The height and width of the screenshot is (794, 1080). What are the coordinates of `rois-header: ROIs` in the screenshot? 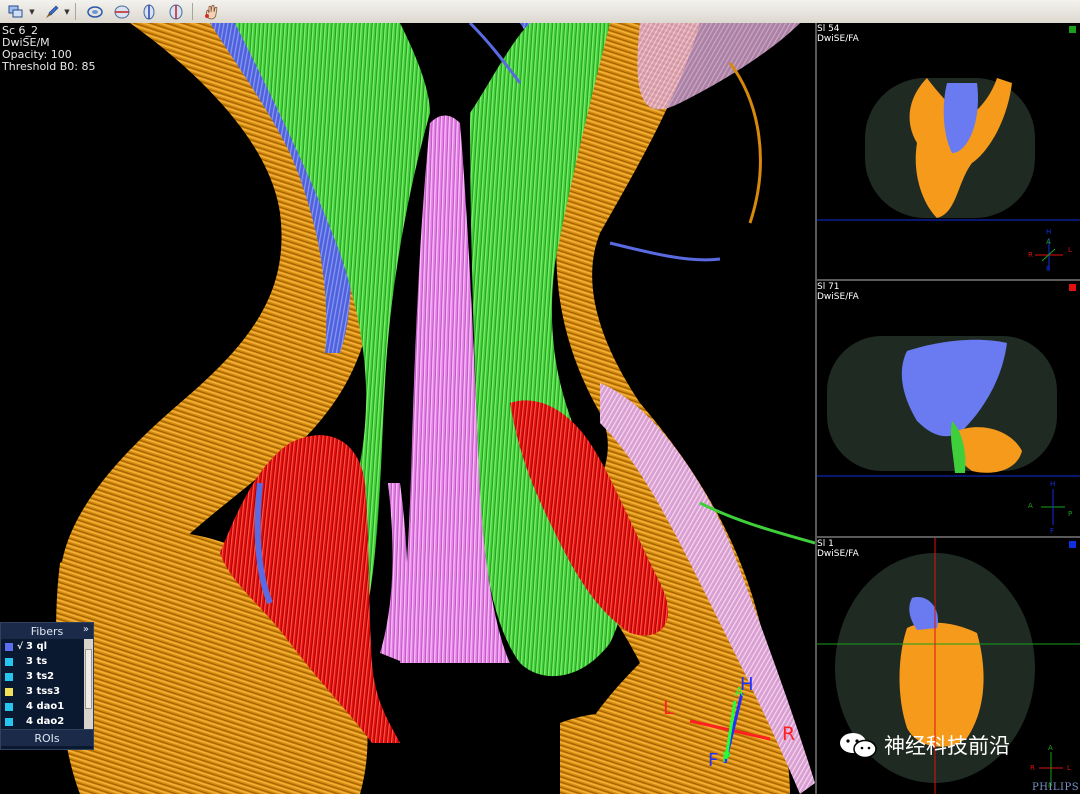 It's located at (47, 737).